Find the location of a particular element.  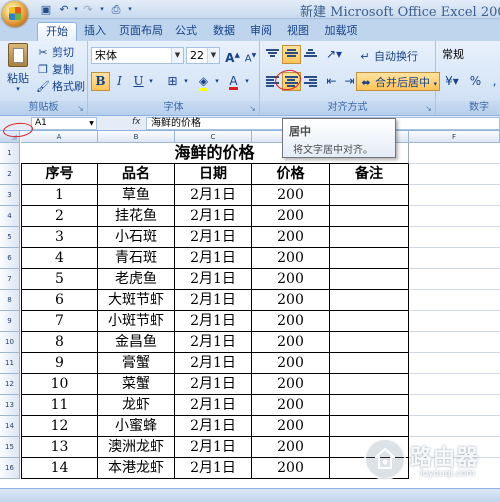

table-cell: 大斑节虾 is located at coordinates (136, 300).